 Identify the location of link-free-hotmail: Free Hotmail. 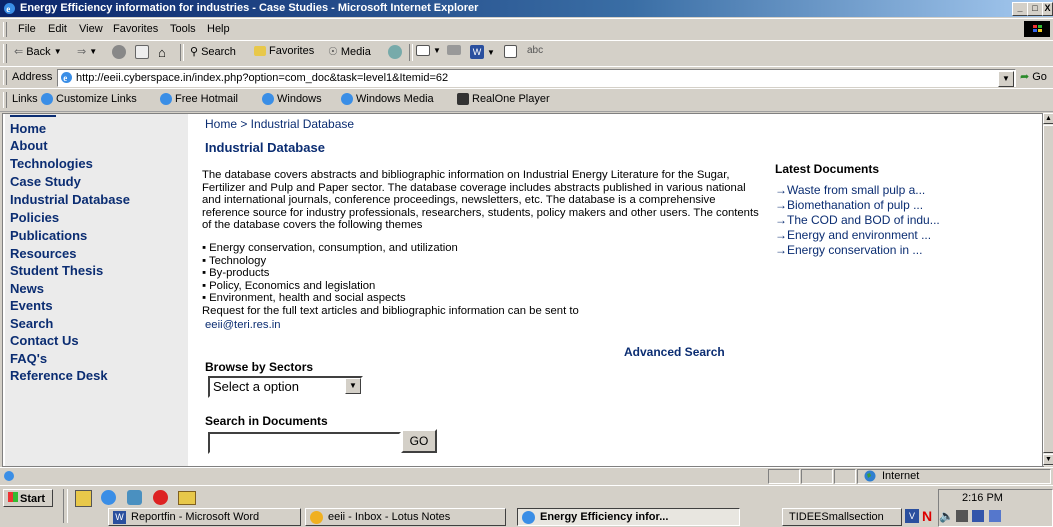
(199, 99).